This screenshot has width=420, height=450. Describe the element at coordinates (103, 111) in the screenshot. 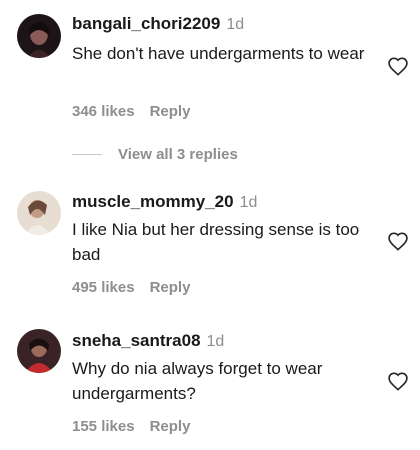

I see `likes-count: 346 likes` at that location.